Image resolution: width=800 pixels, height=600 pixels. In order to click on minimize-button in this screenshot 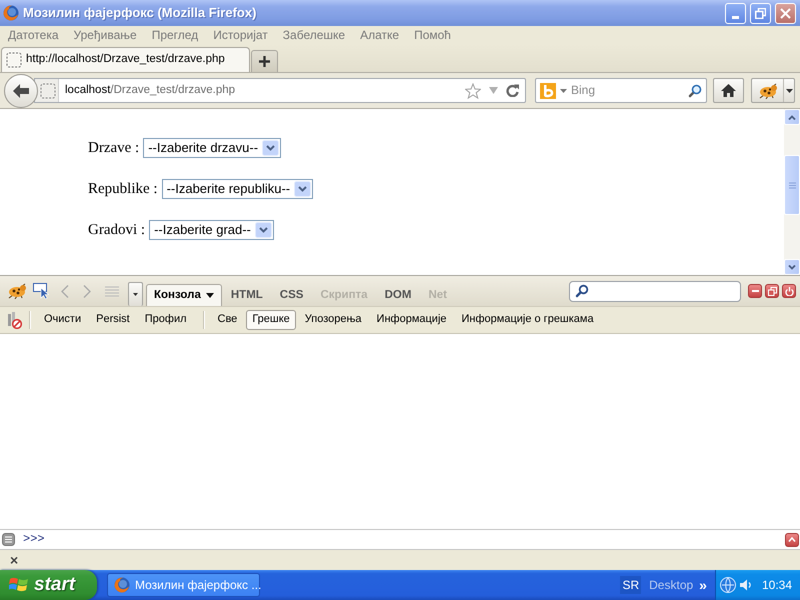, I will do `click(735, 13)`.